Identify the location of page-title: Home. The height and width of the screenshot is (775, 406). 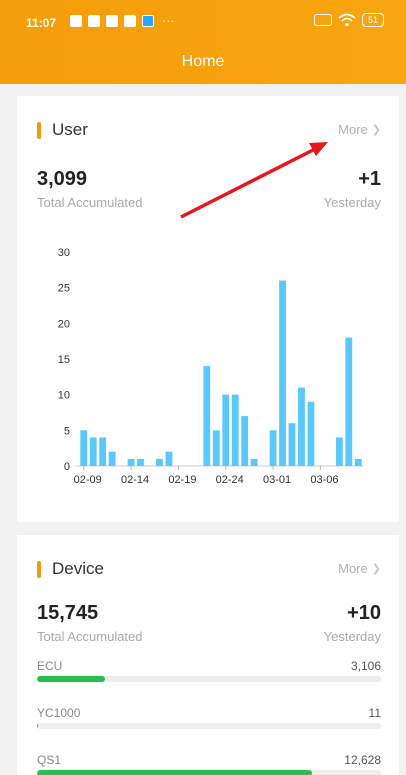
(203, 61).